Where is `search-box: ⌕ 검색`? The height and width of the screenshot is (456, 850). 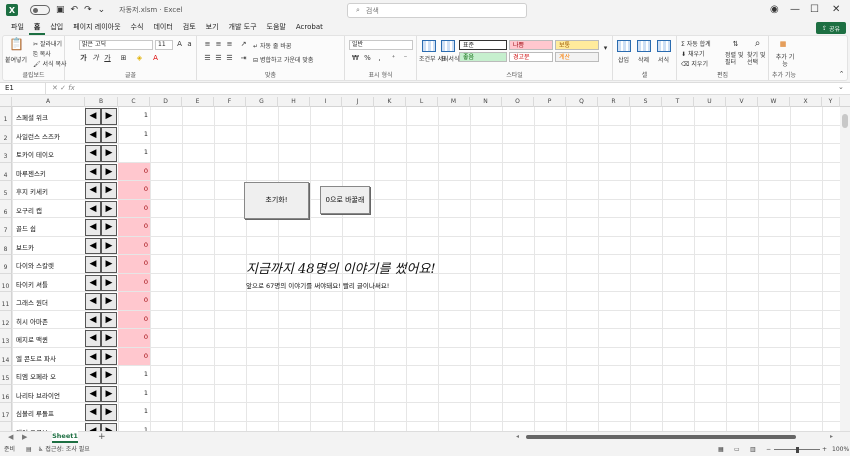 search-box: ⌕ 검색 is located at coordinates (437, 10).